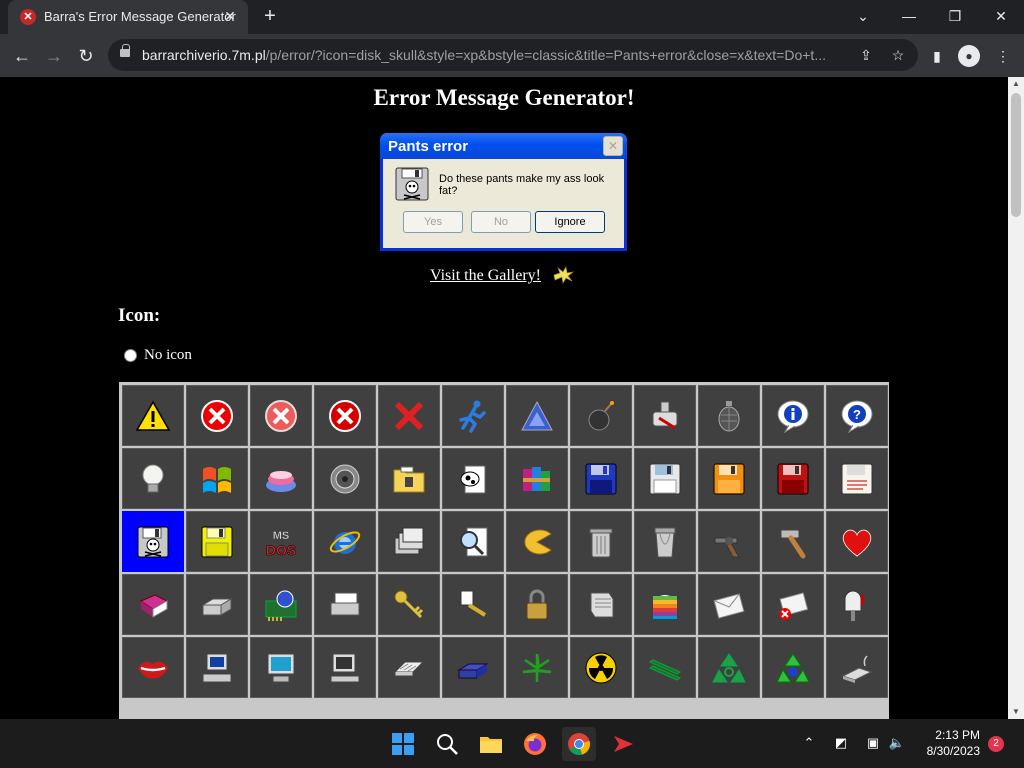 This screenshot has height=768, width=1024. Describe the element at coordinates (898, 55) in the screenshot. I see `bookmark-star-icon: ☆` at that location.